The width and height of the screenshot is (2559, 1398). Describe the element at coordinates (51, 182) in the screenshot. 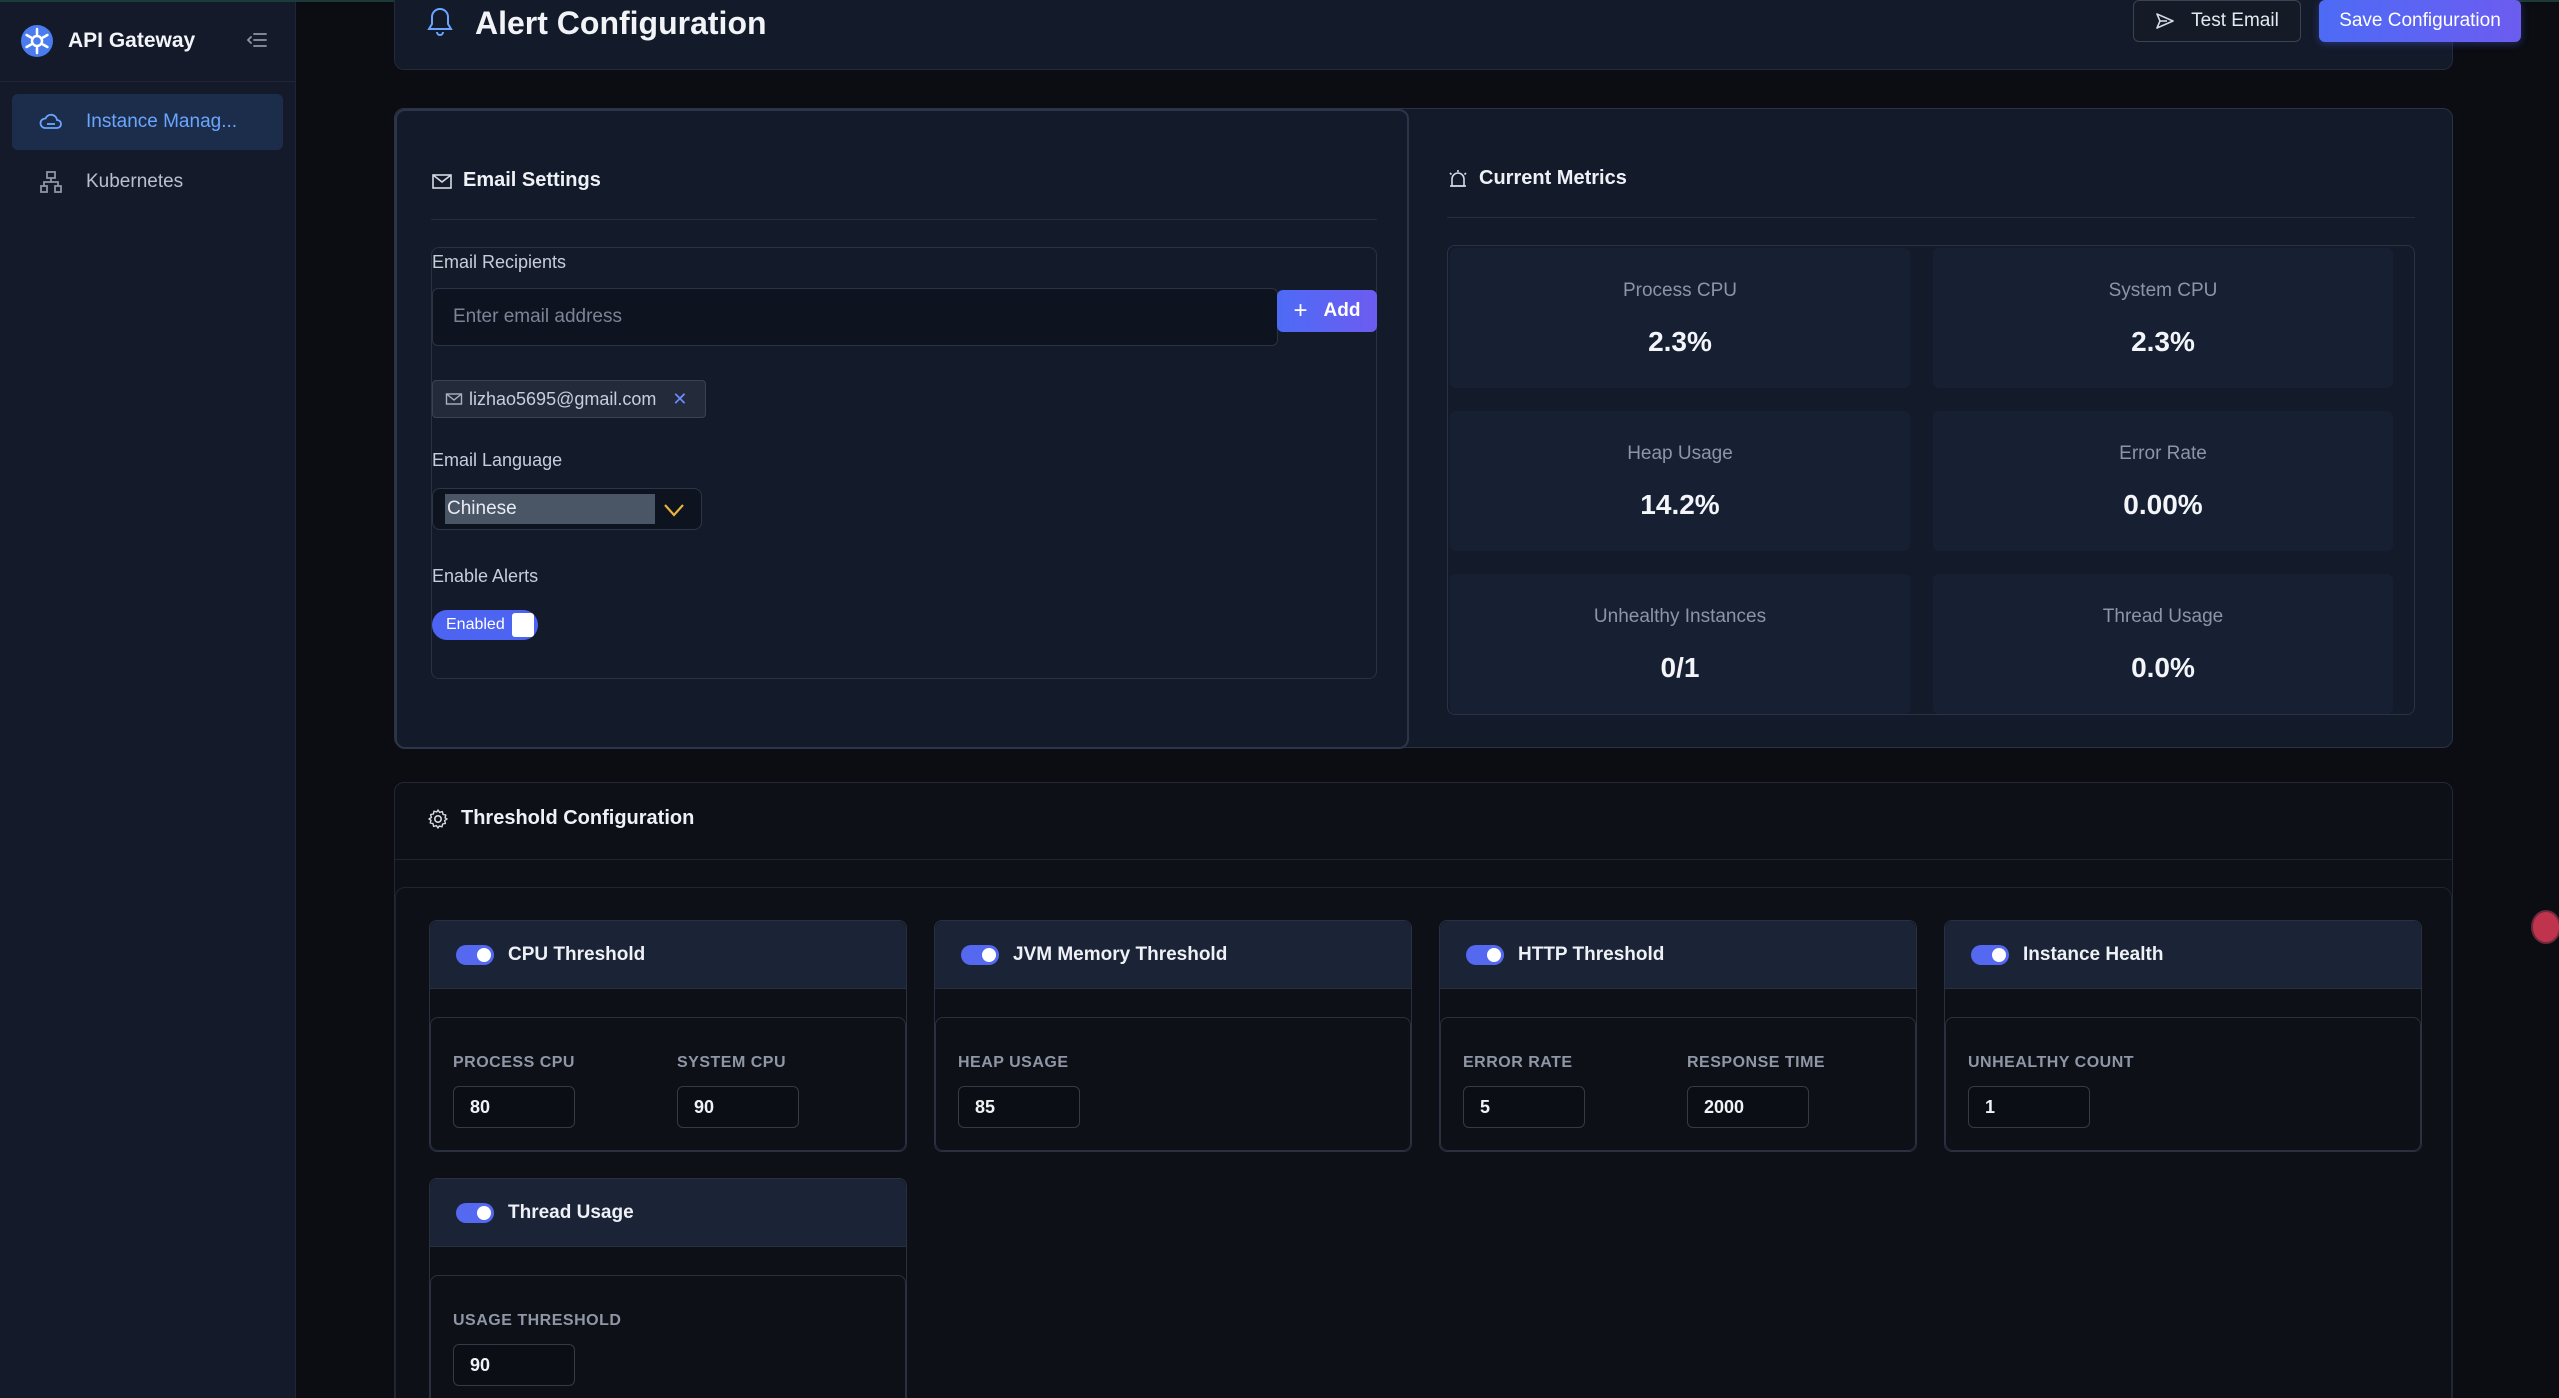

I see `cluster-icon` at that location.